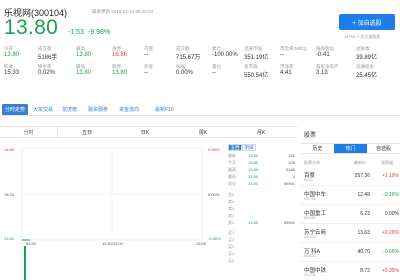 The image size is (400, 280). I want to click on period-monthly: 月K, so click(261, 132).